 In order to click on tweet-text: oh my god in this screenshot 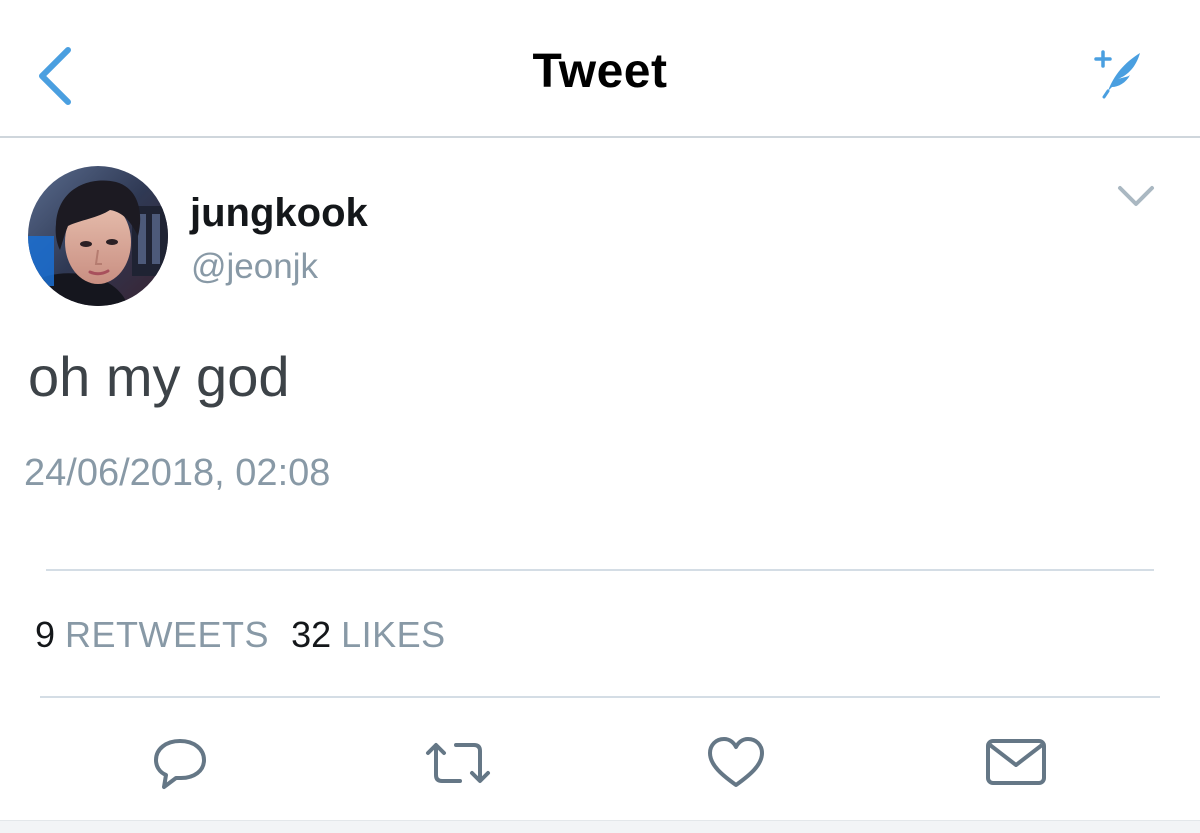, I will do `click(159, 376)`.